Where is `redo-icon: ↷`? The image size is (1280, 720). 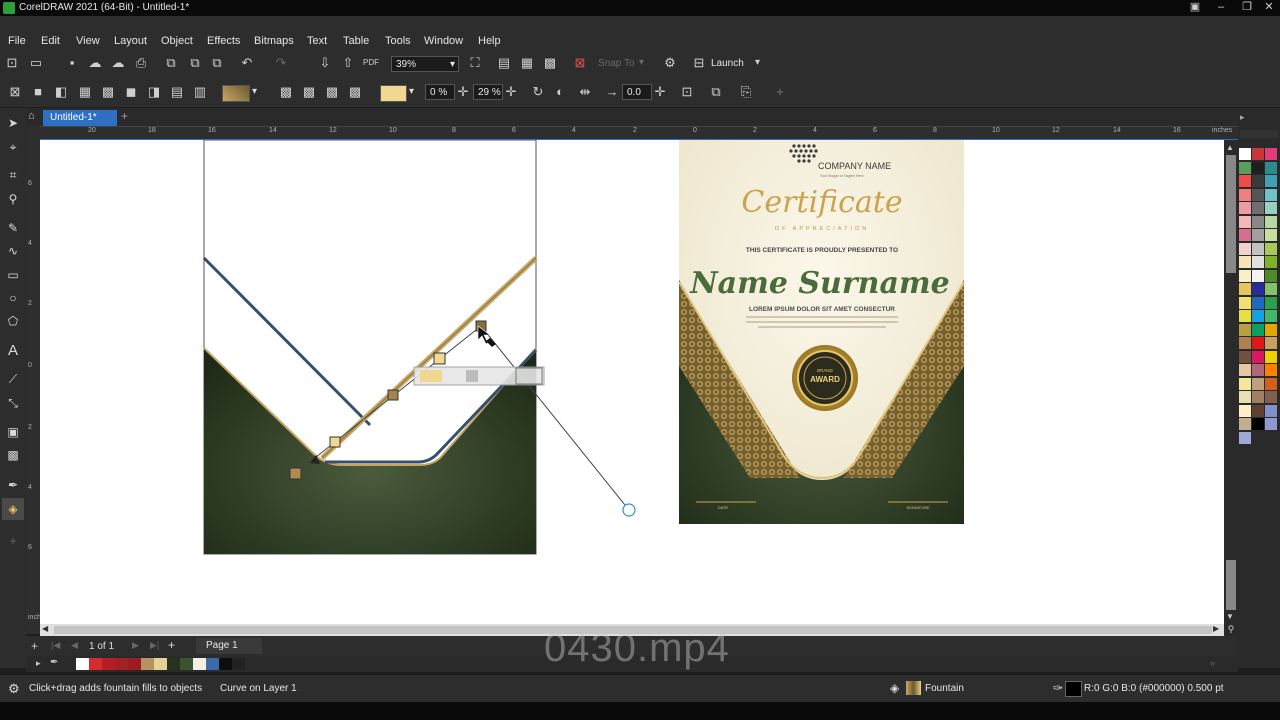
redo-icon: ↷ is located at coordinates (281, 63).